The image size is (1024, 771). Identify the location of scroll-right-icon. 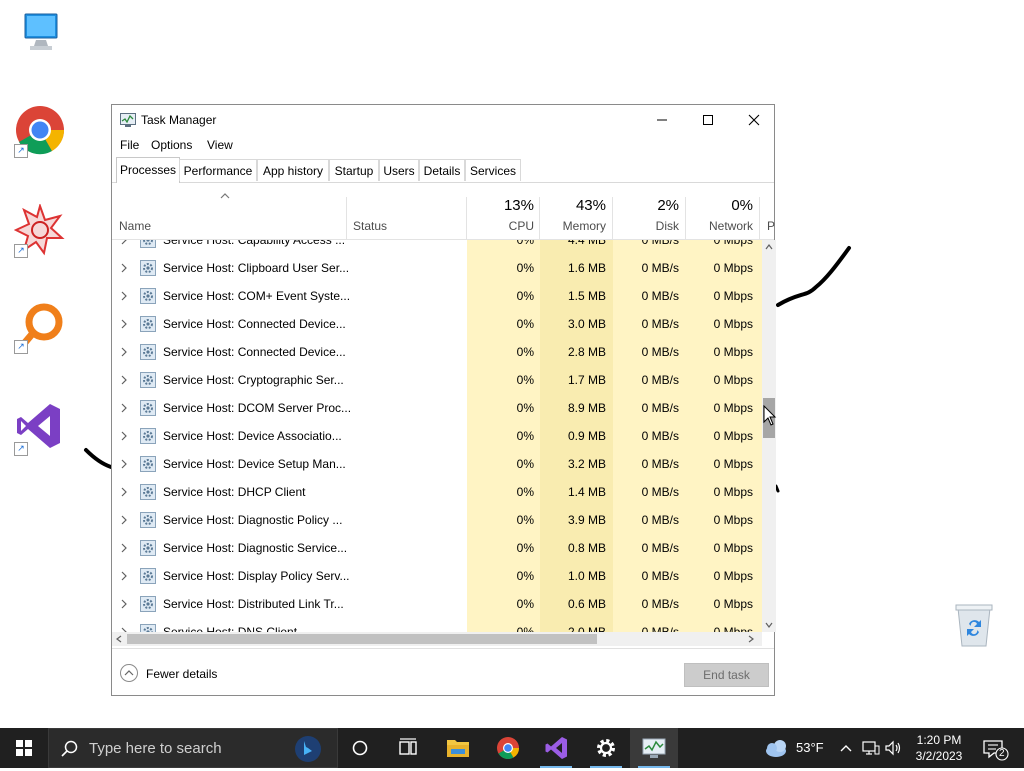
(751, 639).